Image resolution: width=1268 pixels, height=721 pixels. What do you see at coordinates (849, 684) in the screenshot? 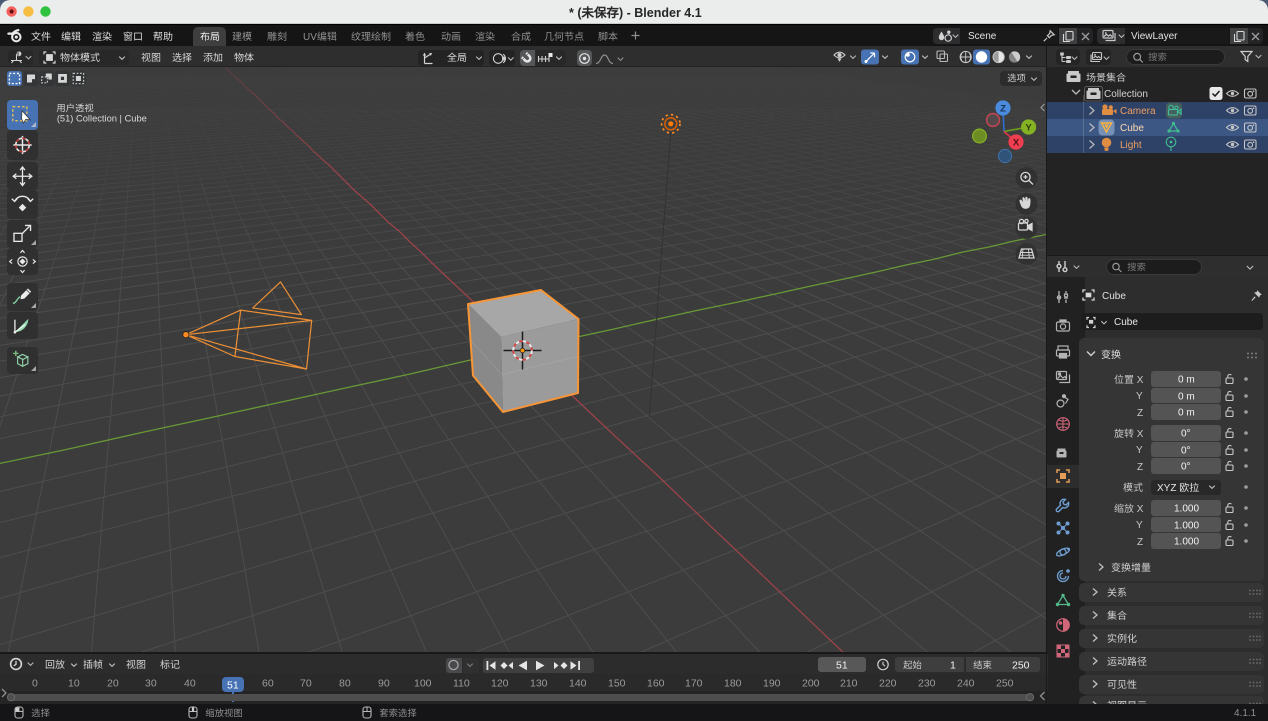
I see `svg-text: 210` at bounding box center [849, 684].